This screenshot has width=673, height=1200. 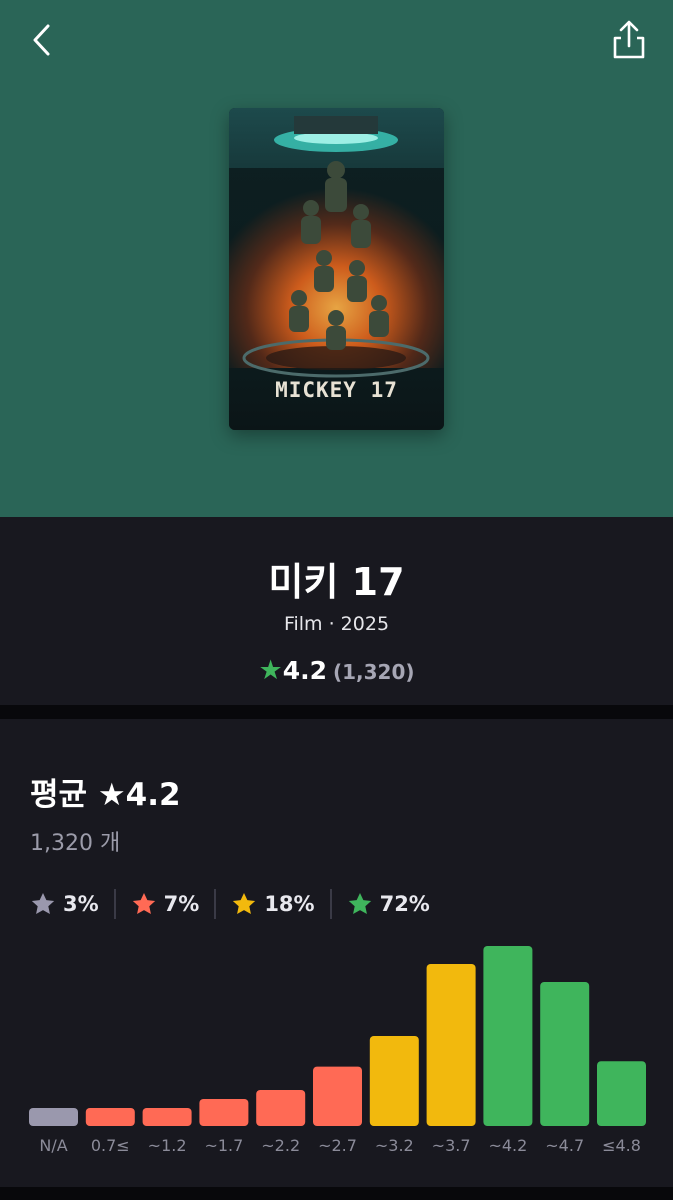 I want to click on movie-title: 미키 17, so click(x=336, y=582).